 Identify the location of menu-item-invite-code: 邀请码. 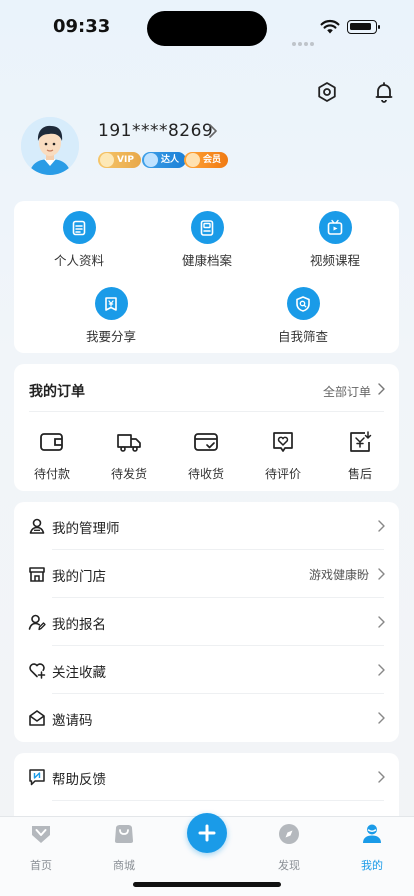
(206, 718).